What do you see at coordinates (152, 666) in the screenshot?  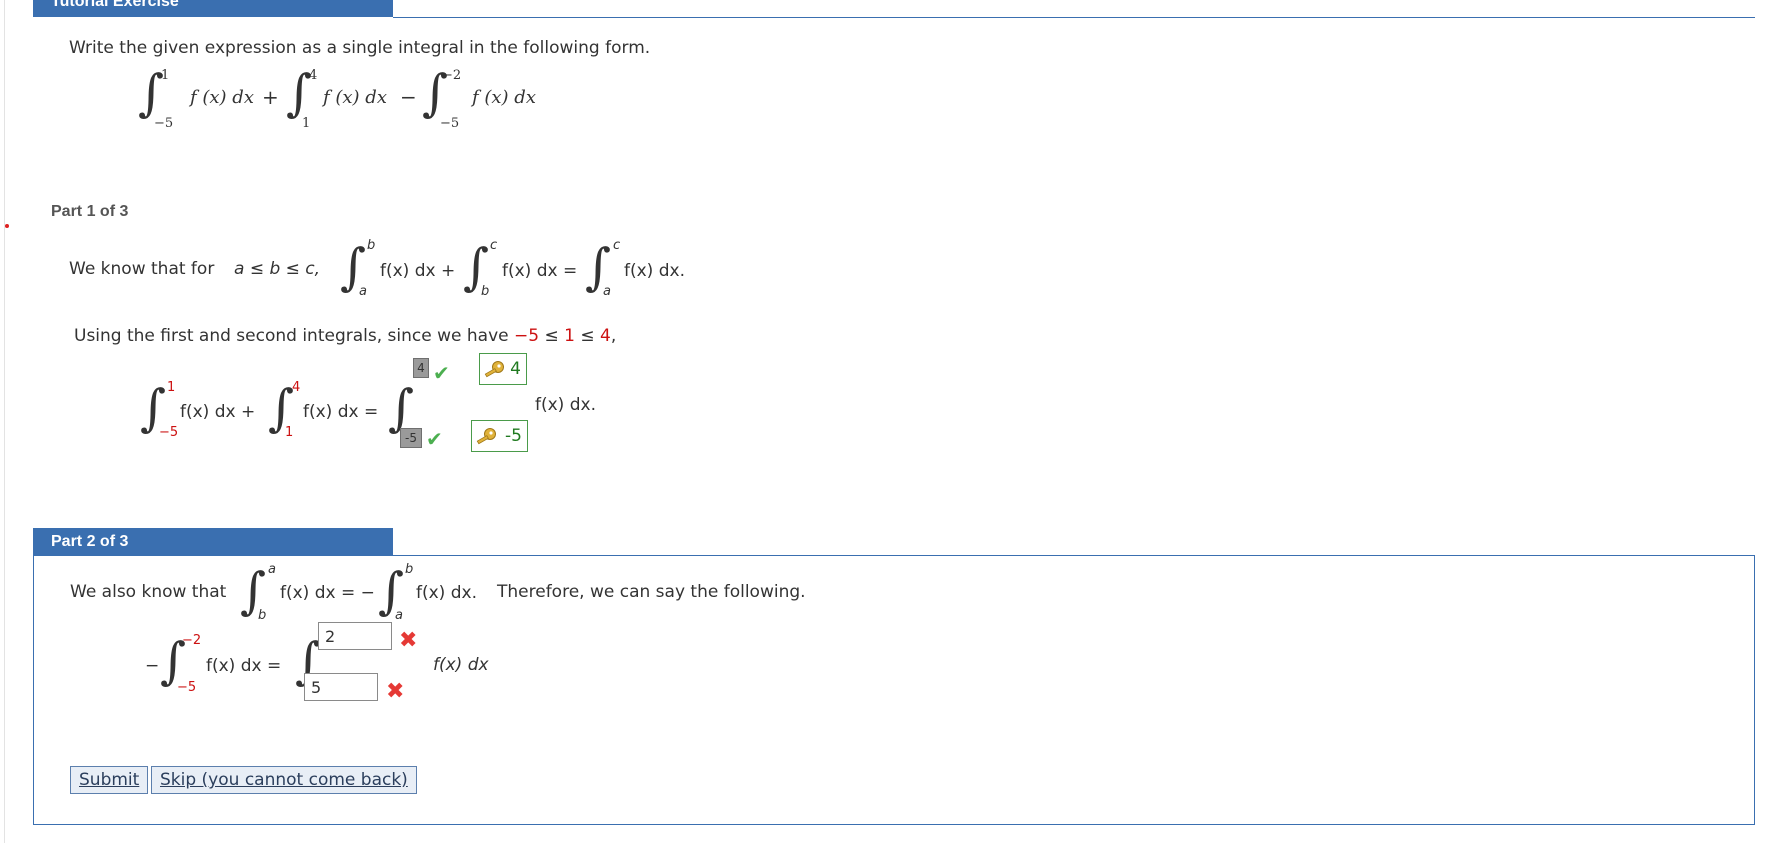 I see `minus-sign: −` at bounding box center [152, 666].